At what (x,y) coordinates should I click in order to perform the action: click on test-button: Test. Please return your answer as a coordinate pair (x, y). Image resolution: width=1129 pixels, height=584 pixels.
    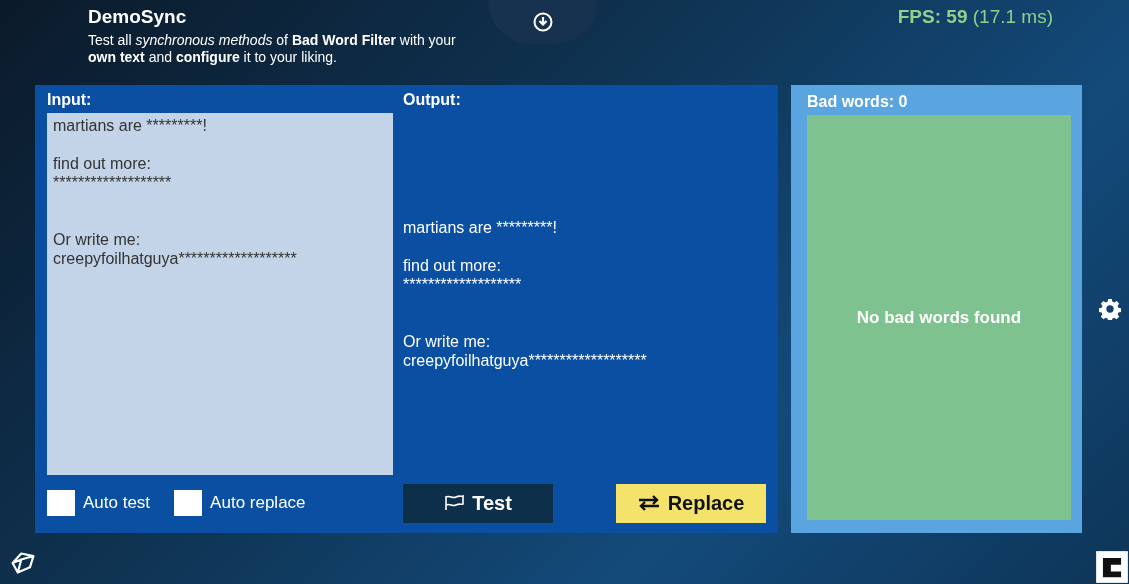
    Looking at the image, I should click on (478, 503).